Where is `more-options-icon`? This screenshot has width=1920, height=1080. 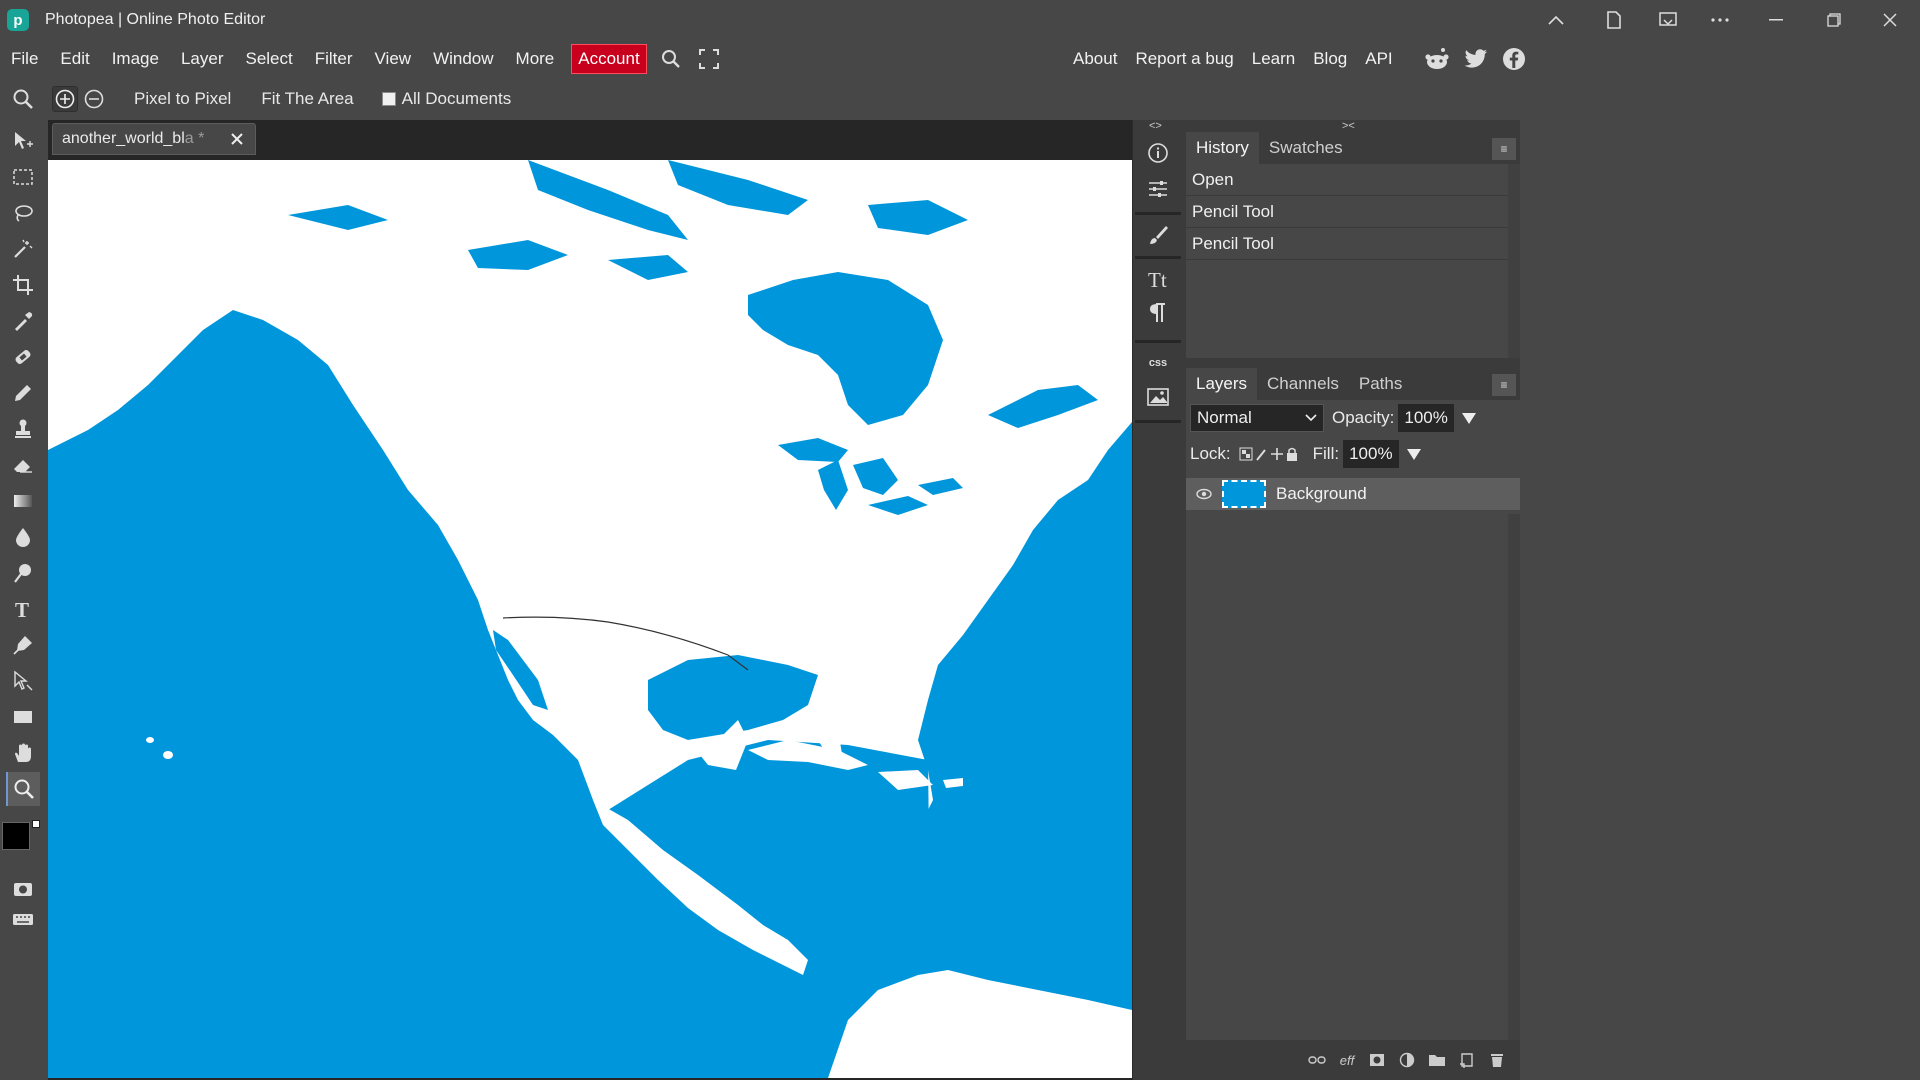
more-options-icon is located at coordinates (1720, 20).